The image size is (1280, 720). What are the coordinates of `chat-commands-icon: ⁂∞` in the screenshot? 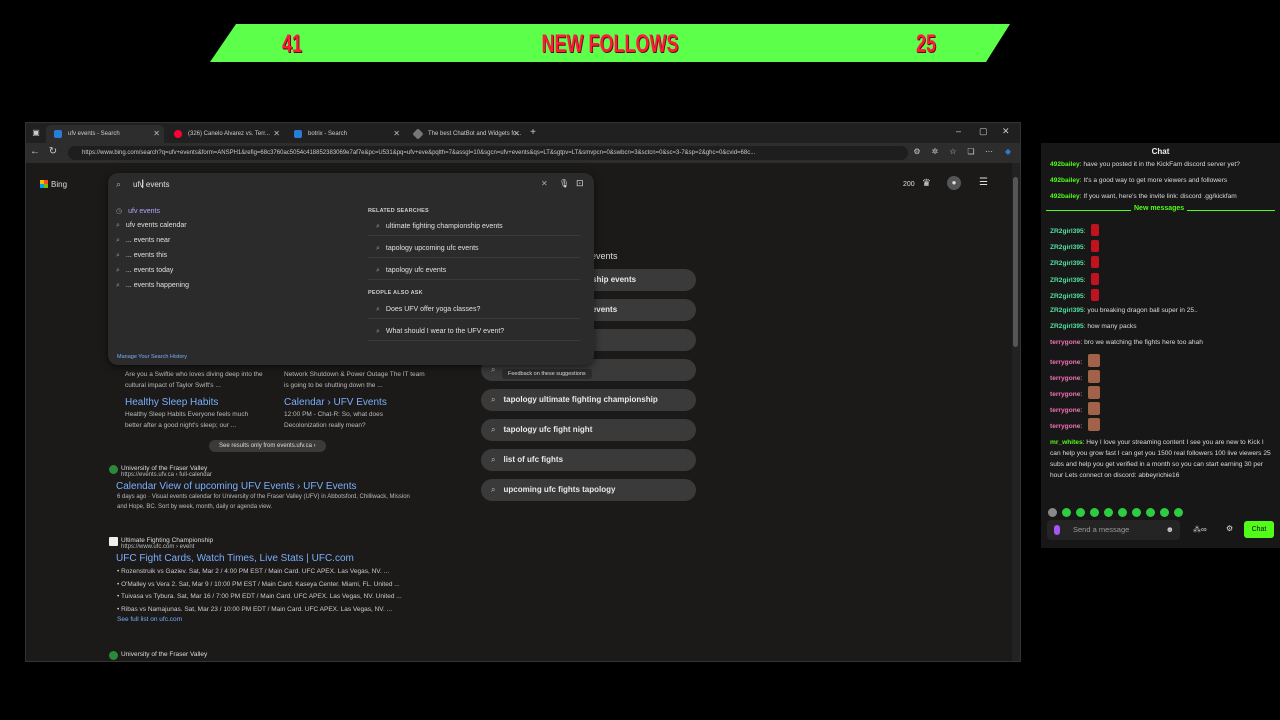 It's located at (1200, 529).